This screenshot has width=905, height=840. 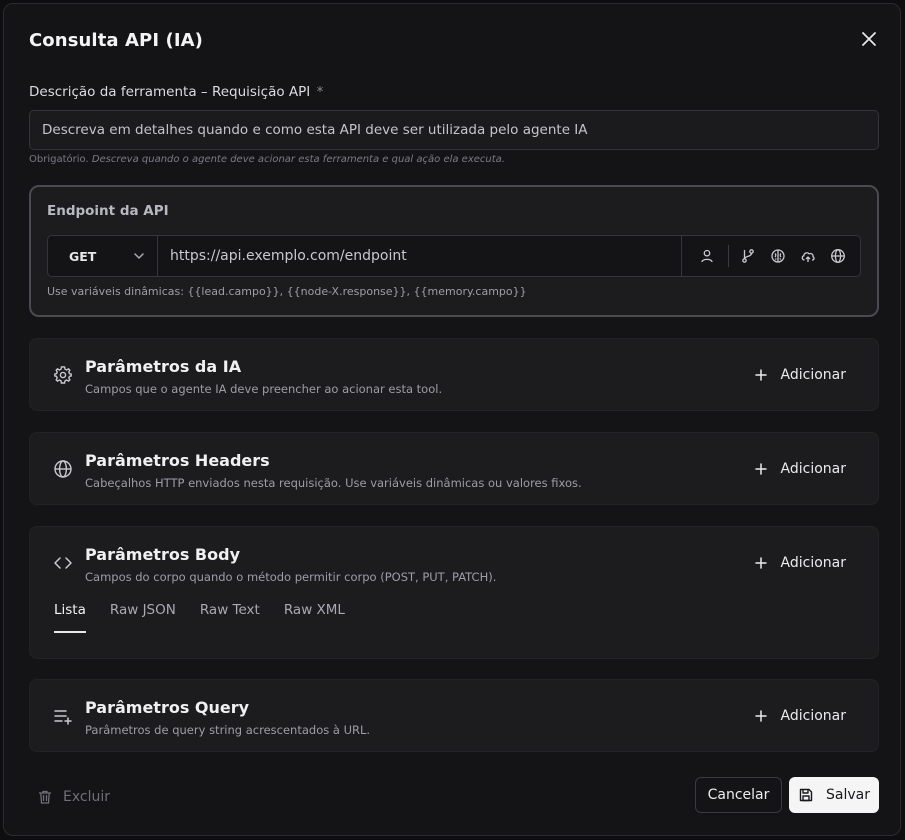 I want to click on tab-lista: Lista, so click(x=70, y=617).